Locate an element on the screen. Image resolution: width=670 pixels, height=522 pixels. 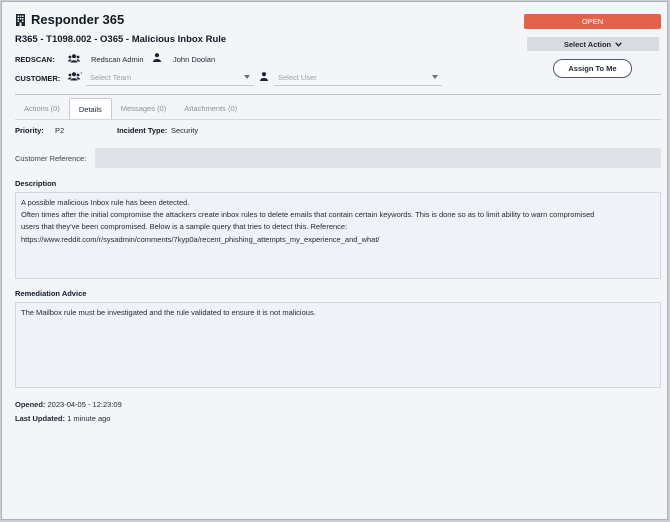
customer-reference-label: Customer Reference: is located at coordinates (51, 158).